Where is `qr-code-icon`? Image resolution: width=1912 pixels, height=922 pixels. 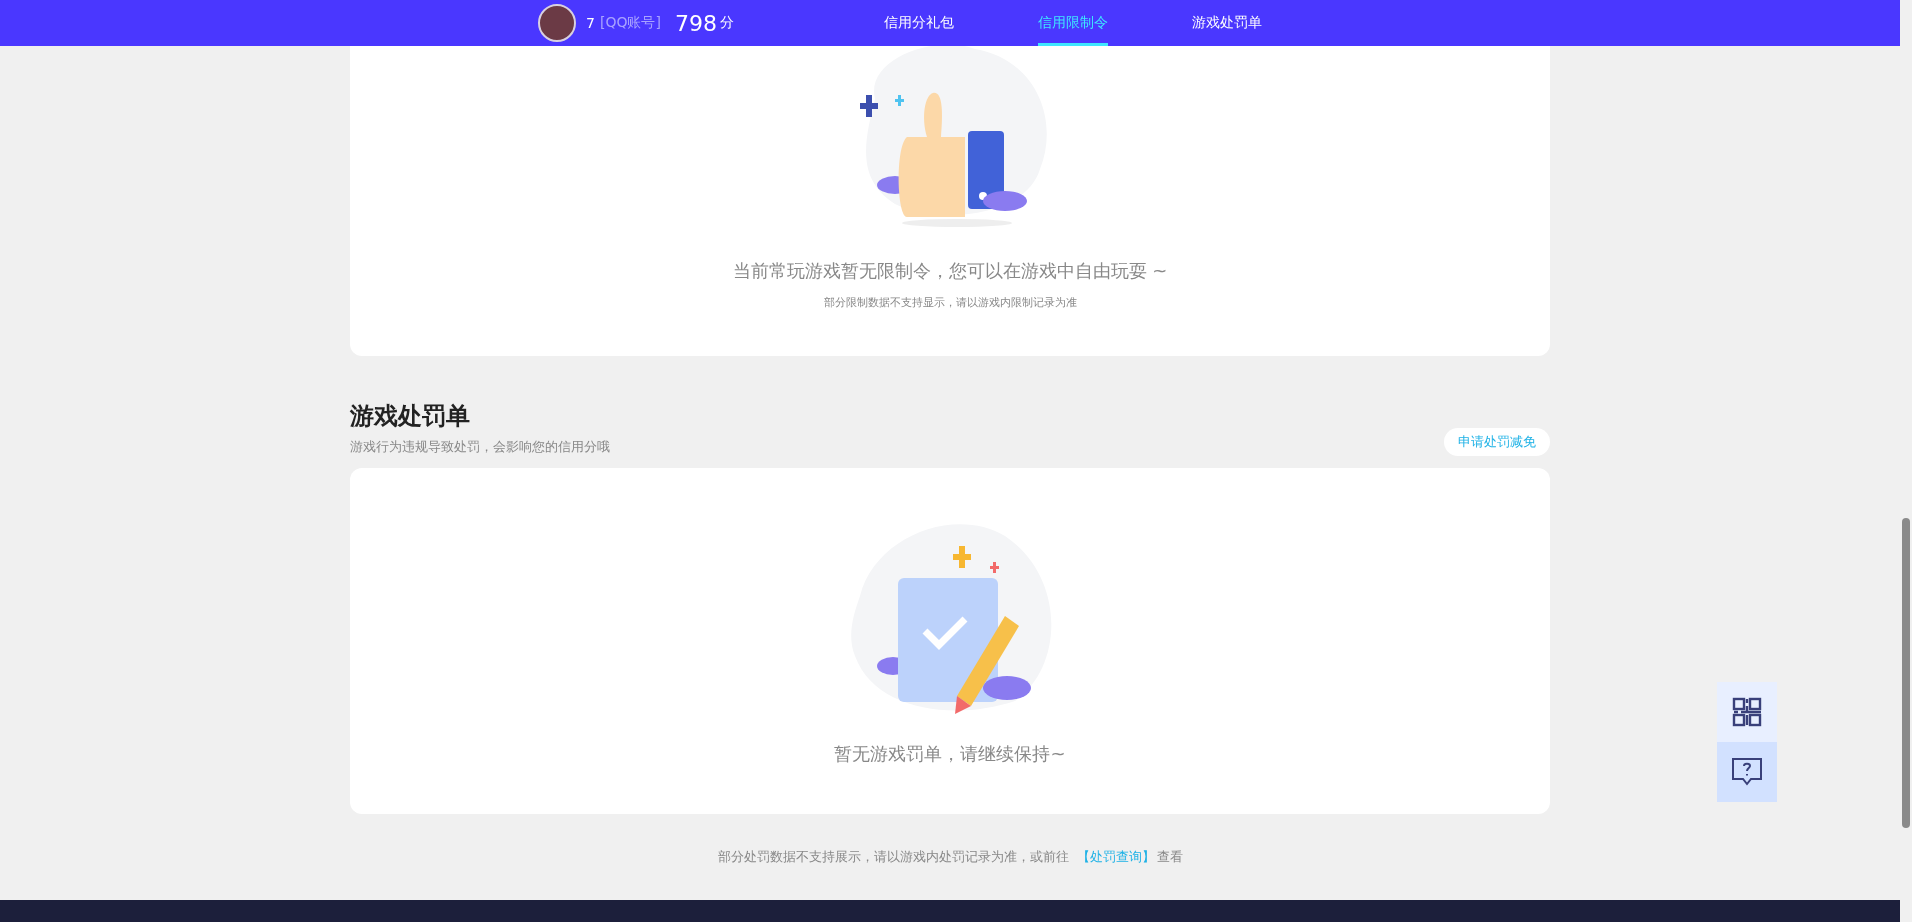 qr-code-icon is located at coordinates (1747, 712).